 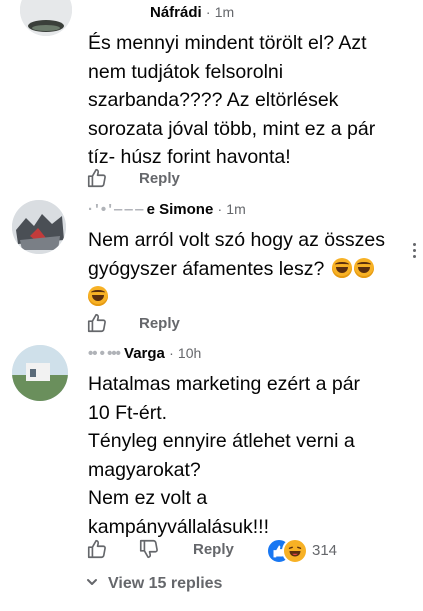 I want to click on view-replies-button: View 15 replies, so click(x=154, y=584).